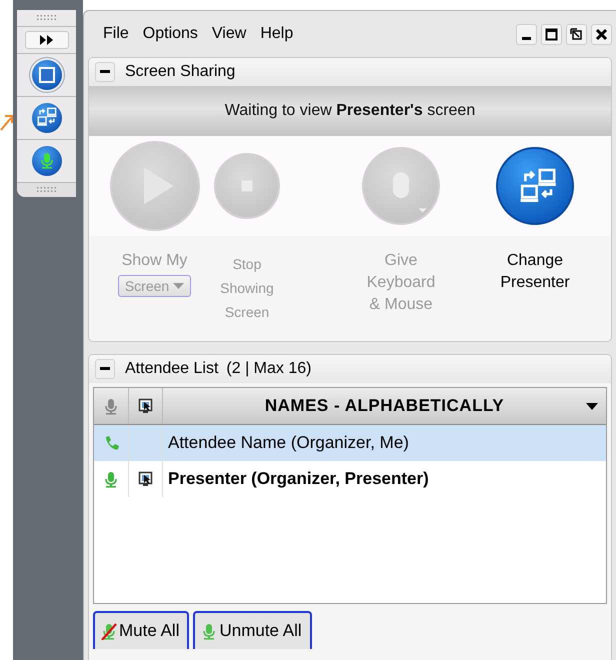  What do you see at coordinates (109, 631) in the screenshot?
I see `muted-microphone-icon` at bounding box center [109, 631].